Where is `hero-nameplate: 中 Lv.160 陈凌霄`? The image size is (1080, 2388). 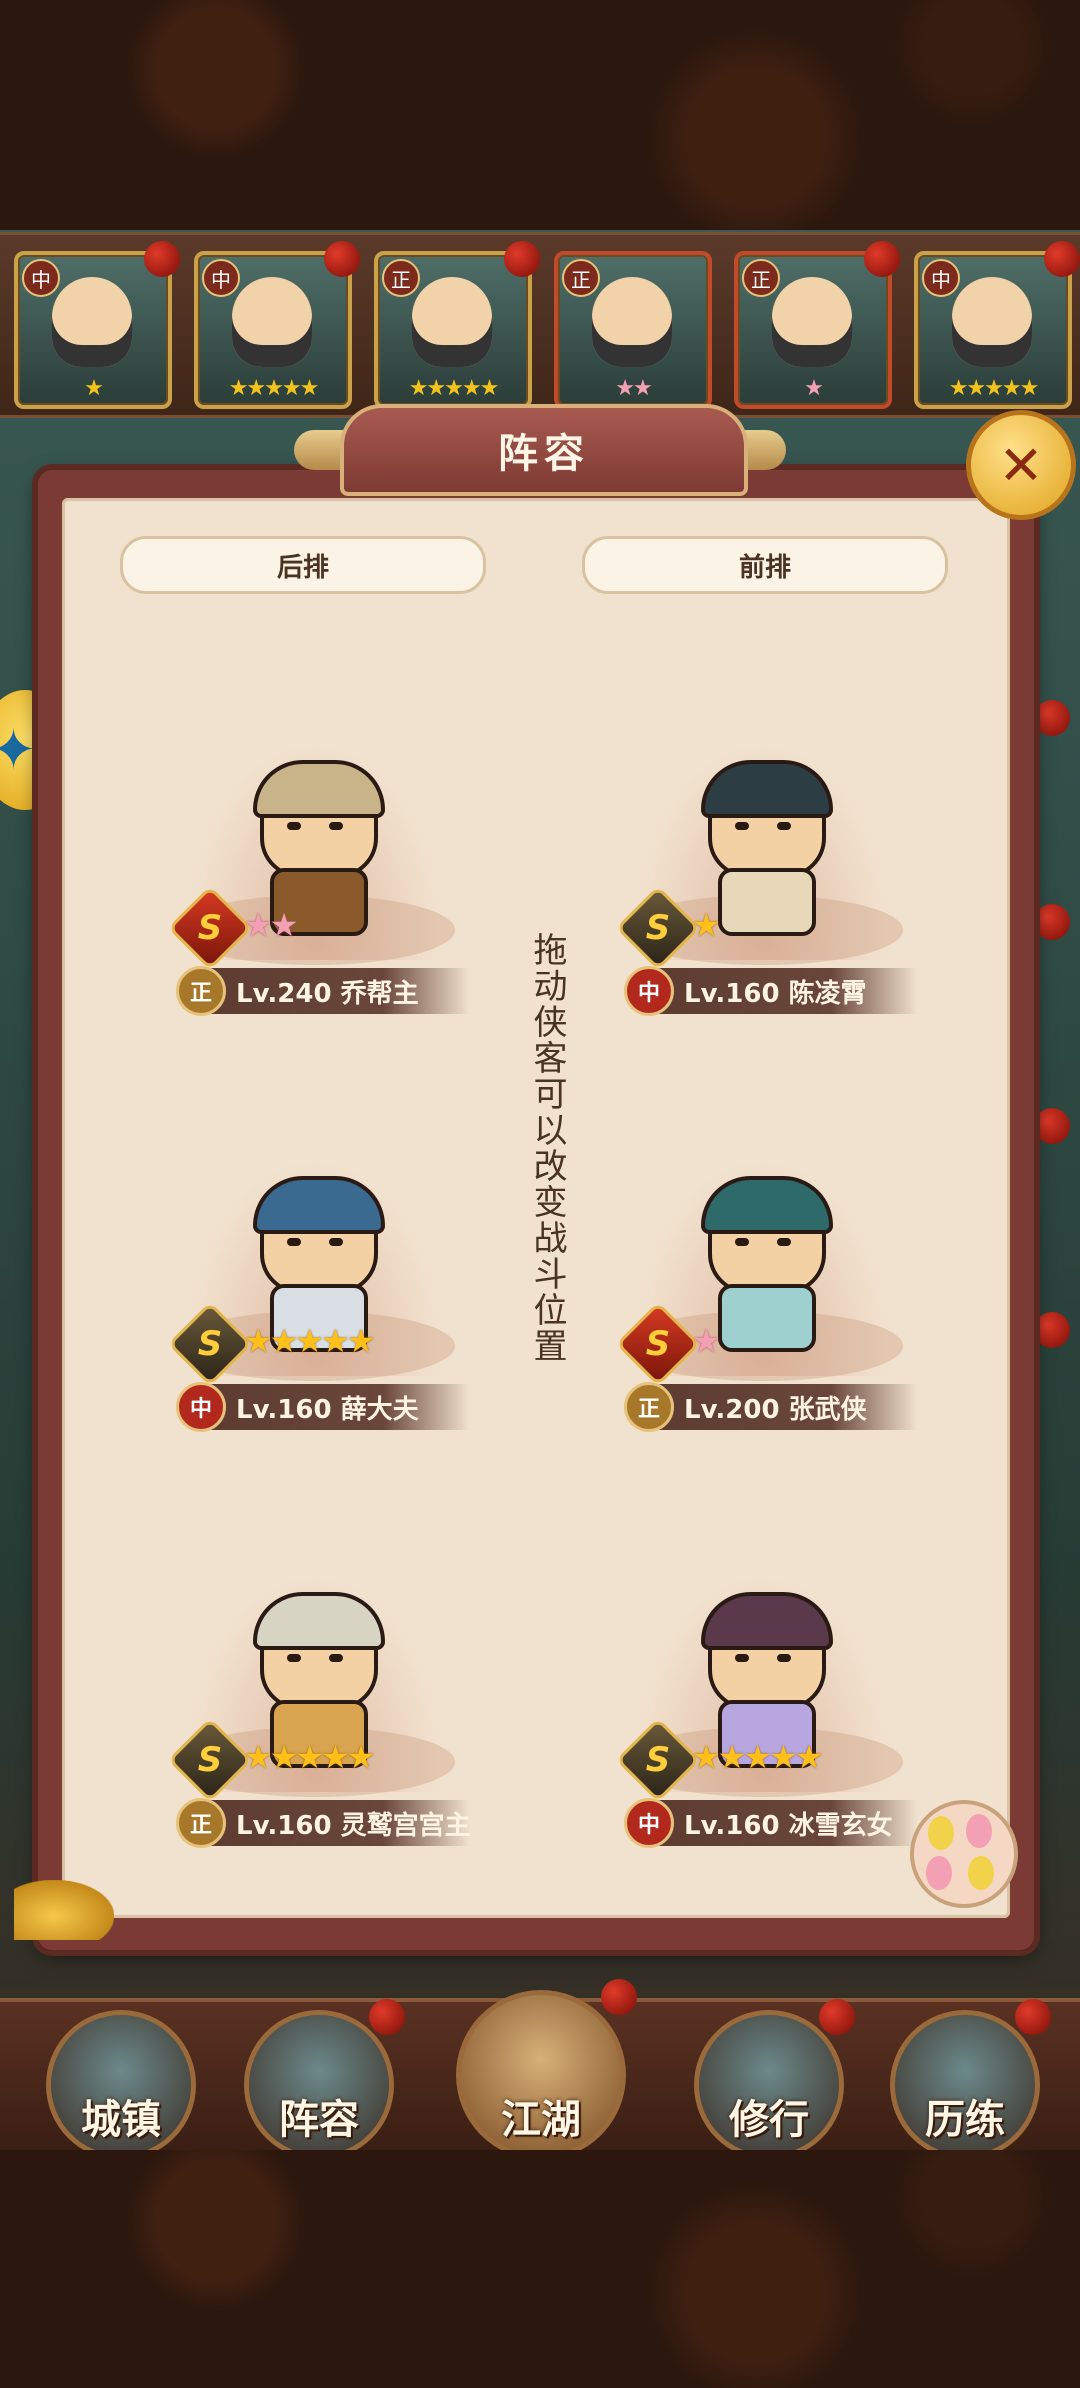 hero-nameplate: 中 Lv.160 陈凌霄 is located at coordinates (771, 991).